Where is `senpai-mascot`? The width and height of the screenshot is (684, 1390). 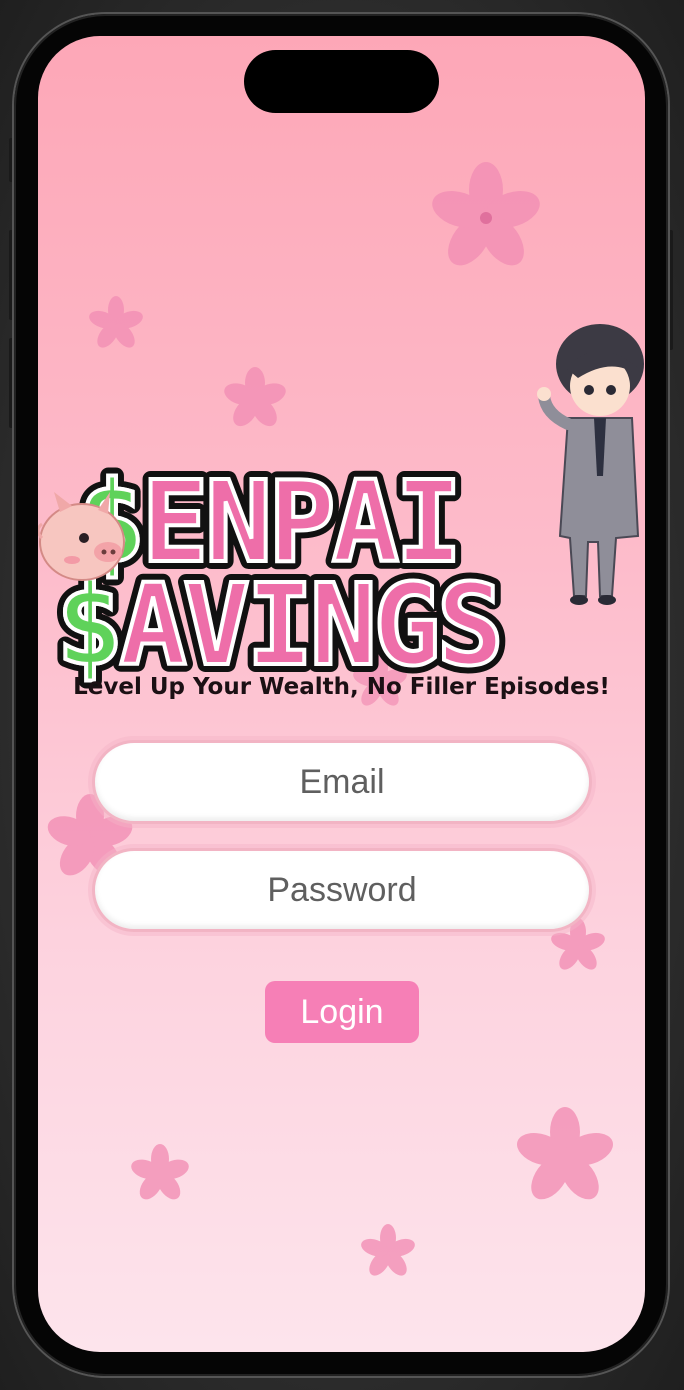 senpai-mascot is located at coordinates (590, 464).